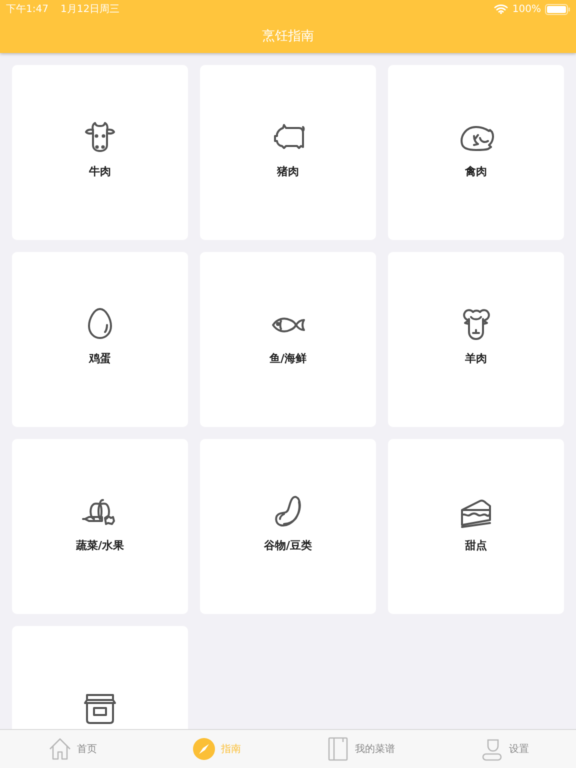 This screenshot has height=768, width=576. Describe the element at coordinates (476, 152) in the screenshot. I see `category-card: 禽肉` at that location.